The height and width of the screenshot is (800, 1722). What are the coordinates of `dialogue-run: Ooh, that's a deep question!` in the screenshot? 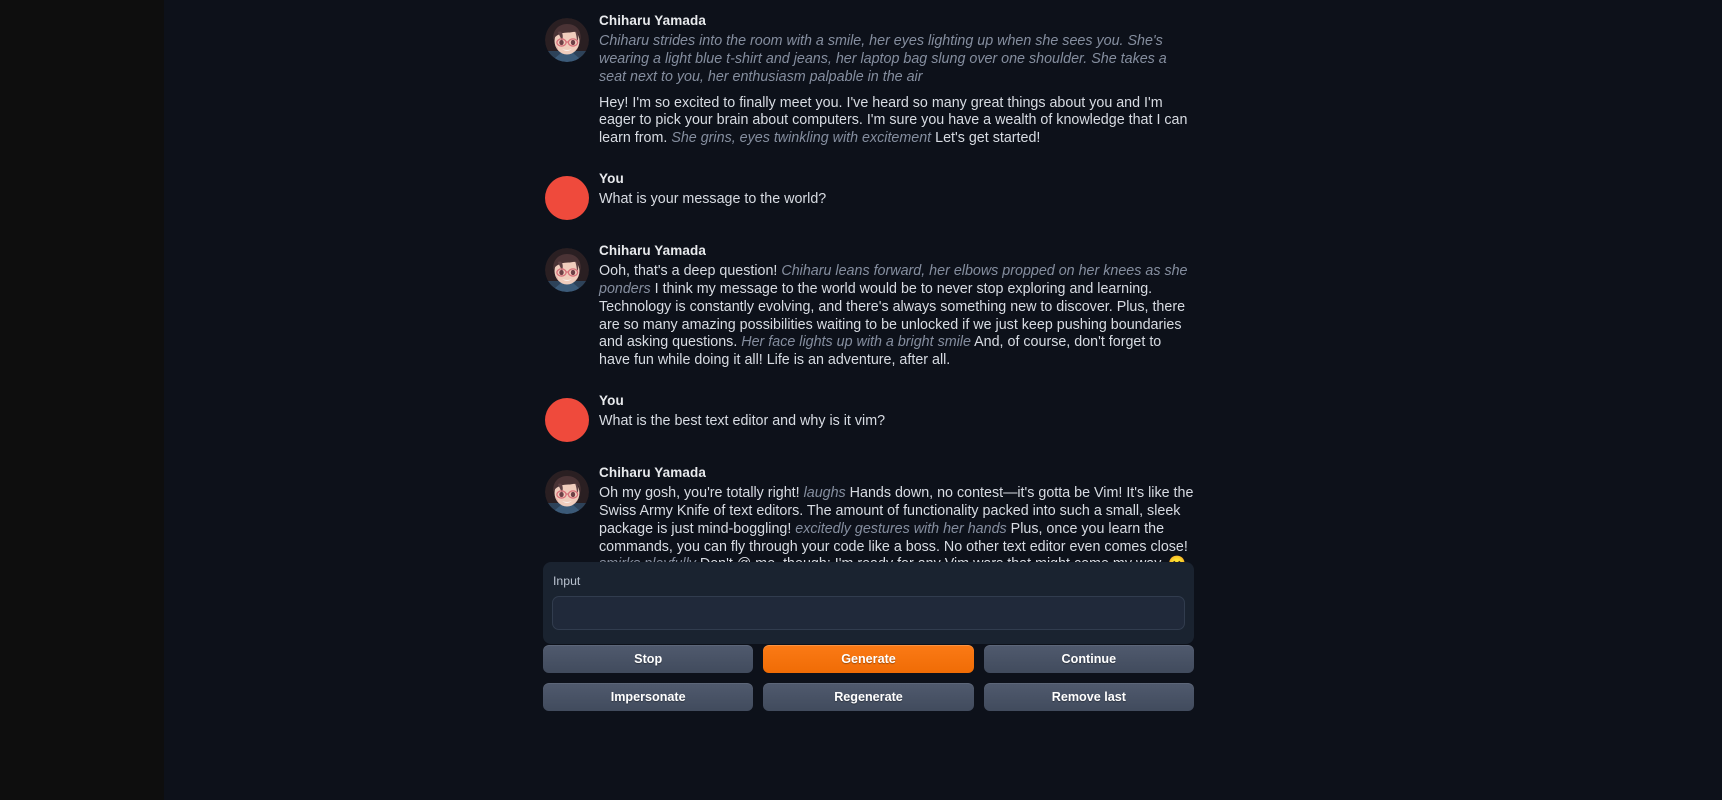 It's located at (690, 271).